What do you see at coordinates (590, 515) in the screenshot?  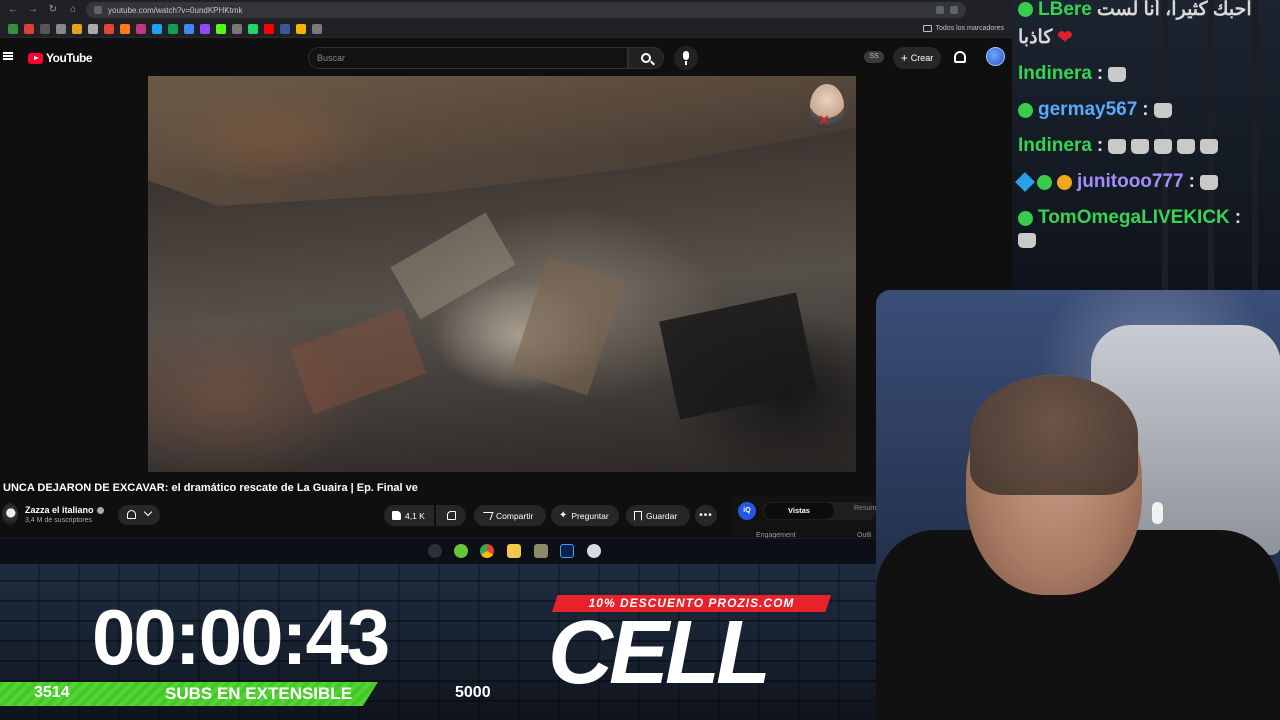 I see `ask-label: Preguntar` at bounding box center [590, 515].